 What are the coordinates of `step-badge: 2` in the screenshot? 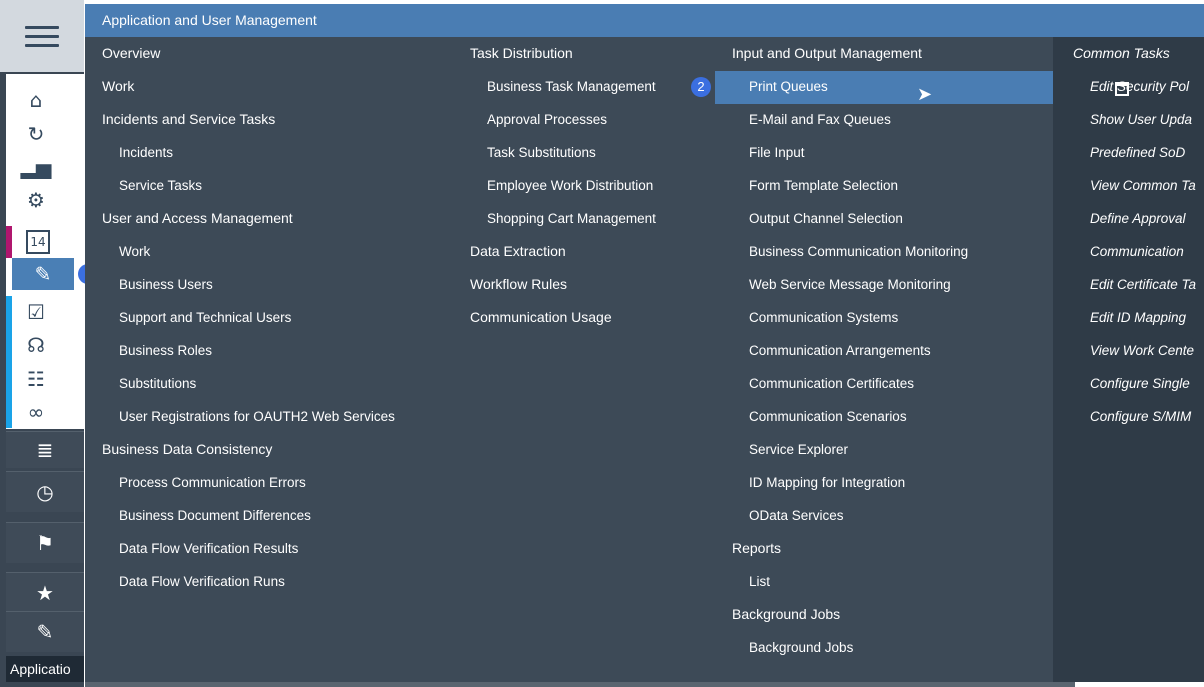 It's located at (701, 87).